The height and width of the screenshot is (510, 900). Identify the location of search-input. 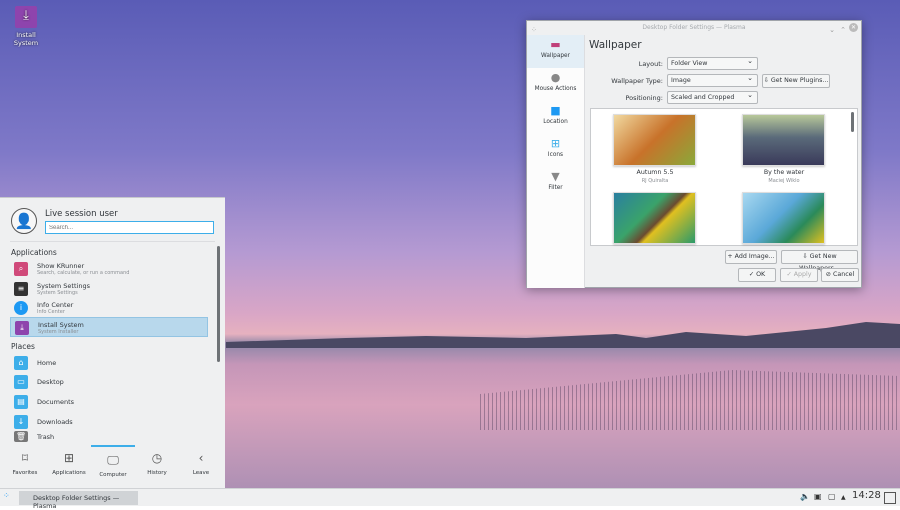
(129, 227).